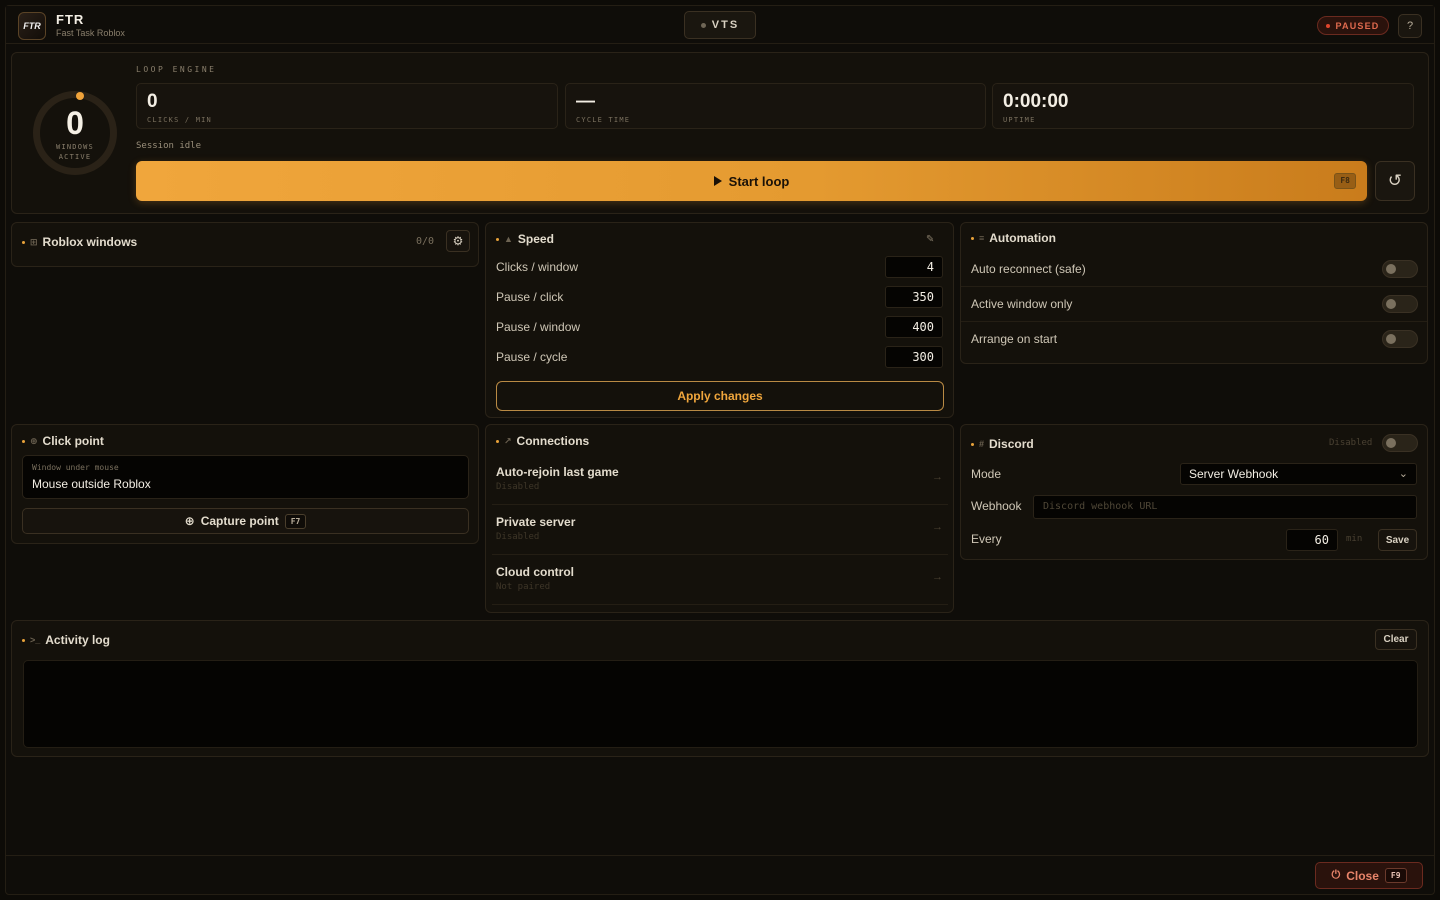 Image resolution: width=1440 pixels, height=900 pixels. I want to click on speed-triangle-icon: ▲, so click(508, 239).